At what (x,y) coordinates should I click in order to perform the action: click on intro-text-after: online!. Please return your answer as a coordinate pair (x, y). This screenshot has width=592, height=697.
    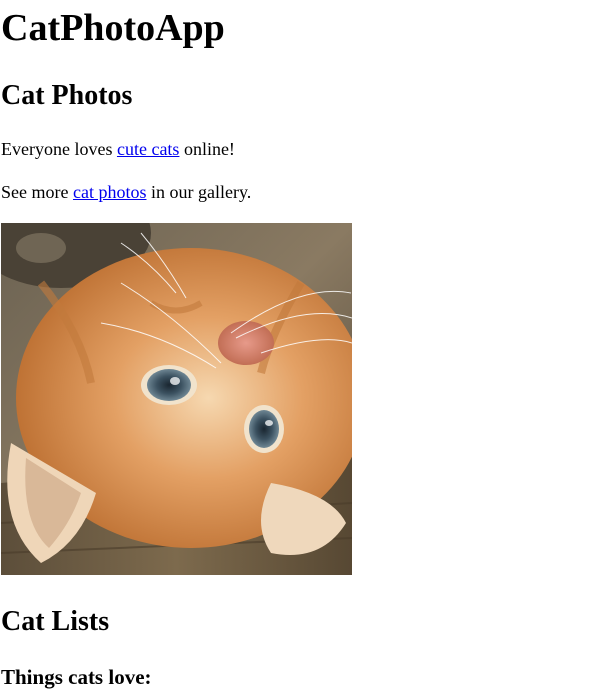
    Looking at the image, I should click on (207, 149).